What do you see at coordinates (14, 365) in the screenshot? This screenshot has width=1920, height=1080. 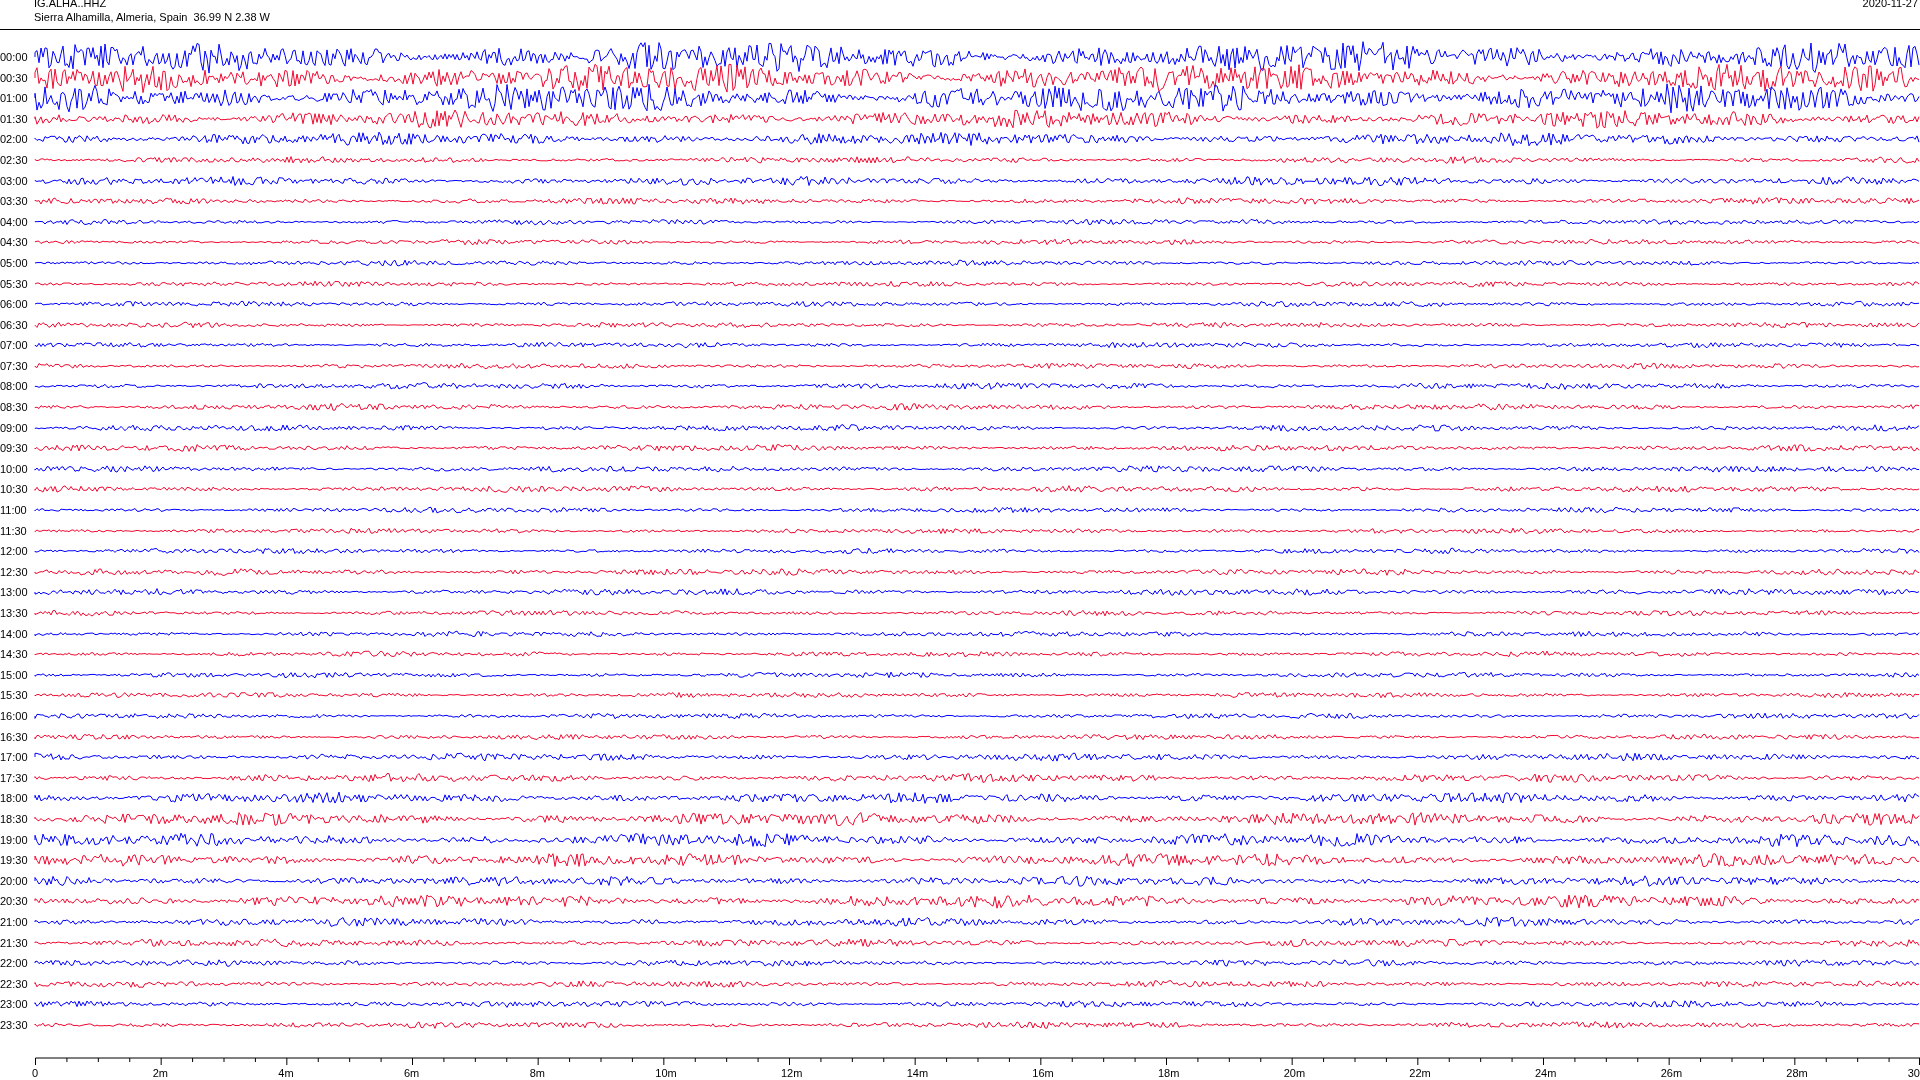 I see `time-label: 07:30` at bounding box center [14, 365].